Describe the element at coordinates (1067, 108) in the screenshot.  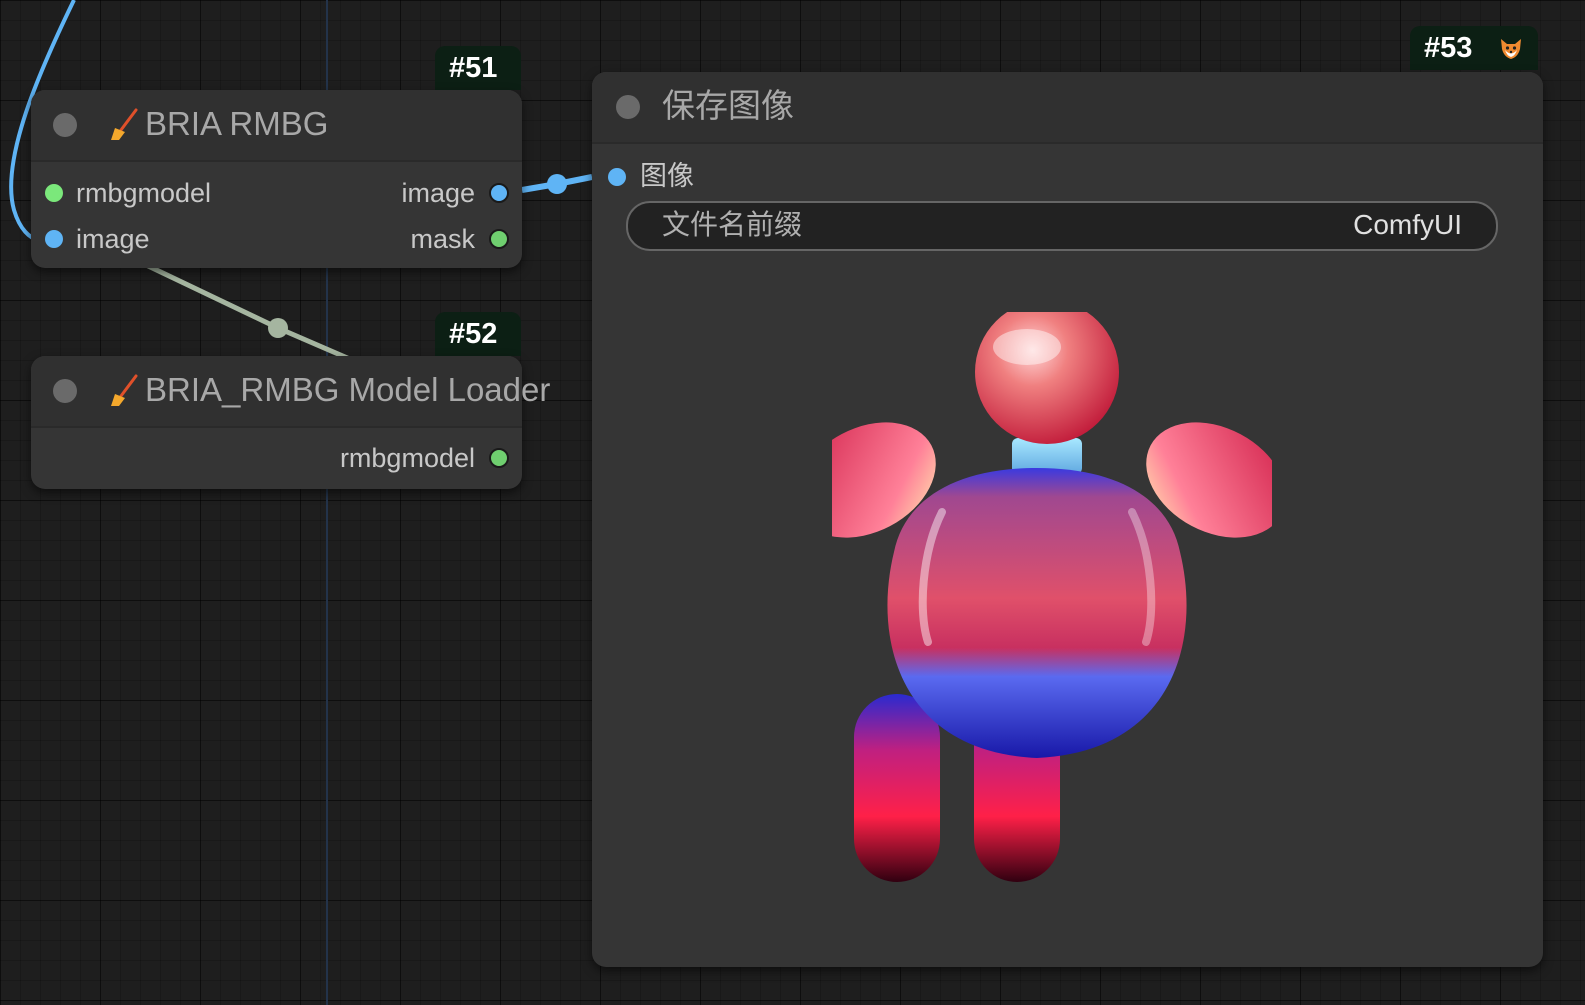
I see `node-header: 保存图像` at that location.